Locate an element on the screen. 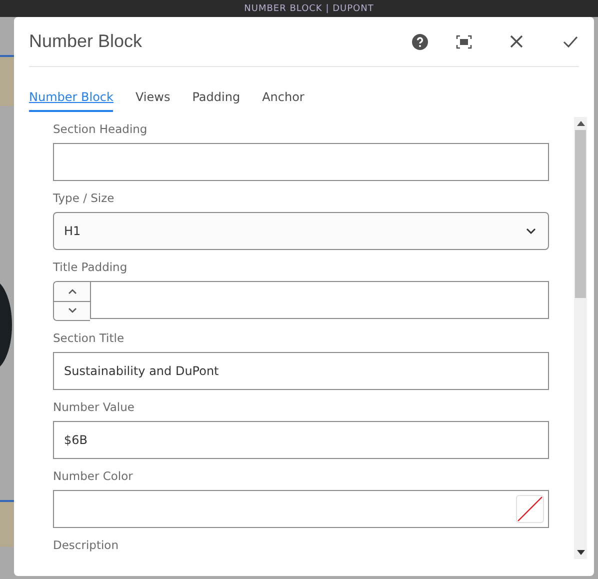 This screenshot has height=579, width=598. color-field is located at coordinates (301, 509).